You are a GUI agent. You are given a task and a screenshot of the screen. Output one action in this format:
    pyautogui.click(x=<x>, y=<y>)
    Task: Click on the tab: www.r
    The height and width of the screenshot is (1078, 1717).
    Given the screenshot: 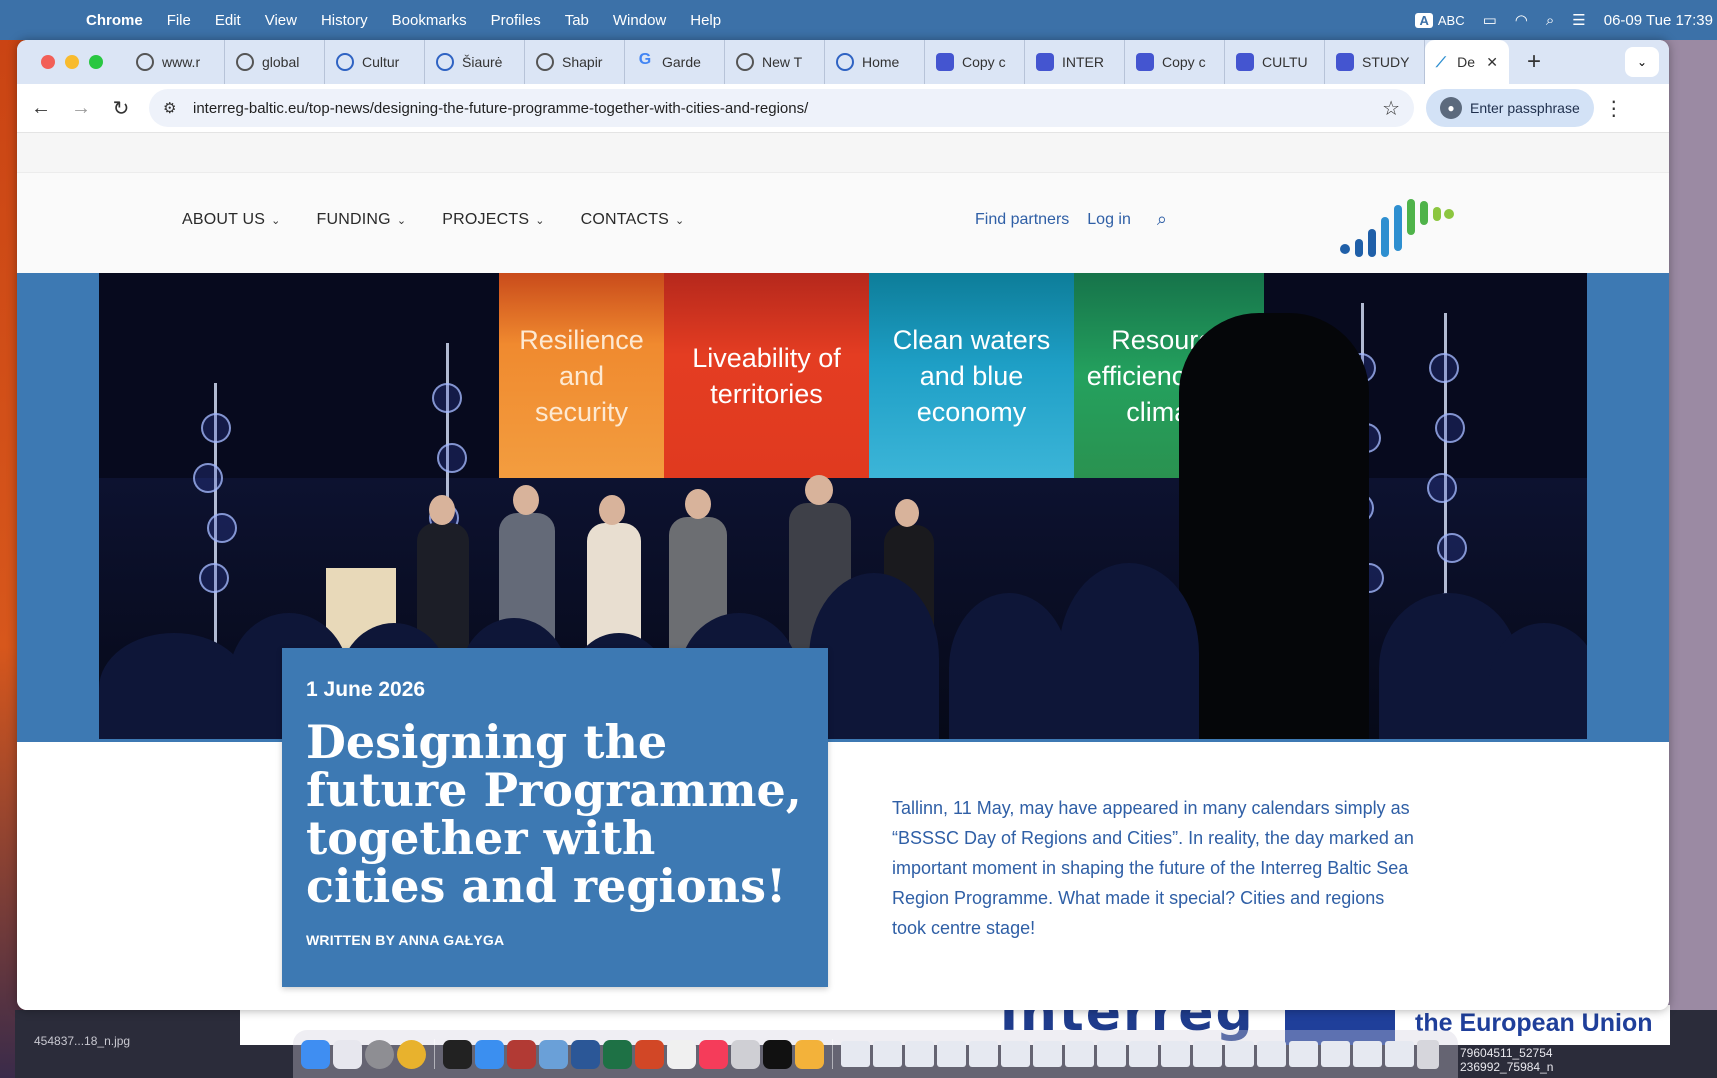 What is the action you would take?
    pyautogui.click(x=175, y=62)
    